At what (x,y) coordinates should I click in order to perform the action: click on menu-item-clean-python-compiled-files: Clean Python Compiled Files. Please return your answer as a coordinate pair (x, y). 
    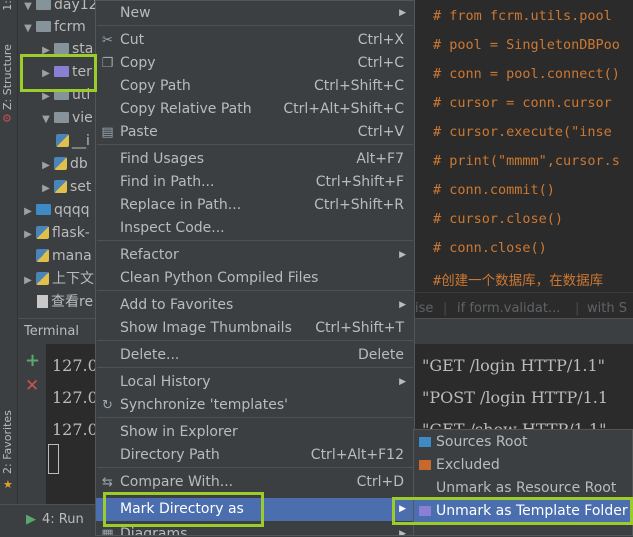
    Looking at the image, I should click on (255, 278).